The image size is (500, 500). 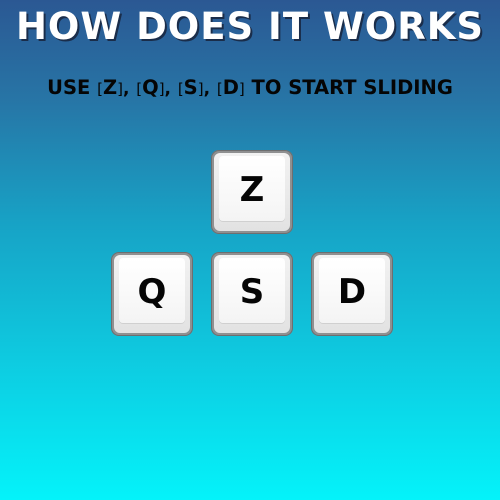 I want to click on key-z: Z, so click(x=252, y=192).